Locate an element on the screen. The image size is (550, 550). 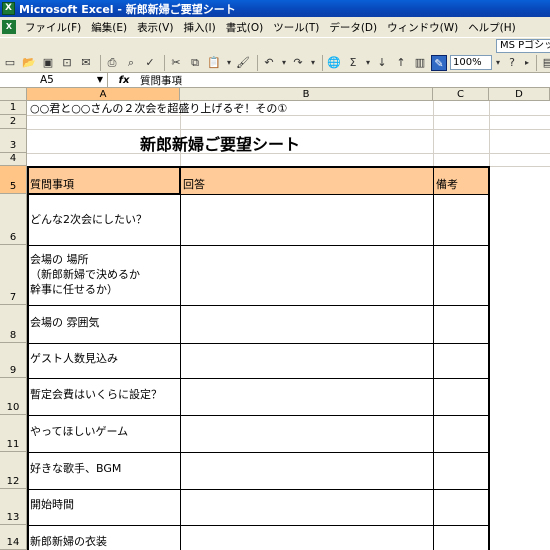
menu-format: 書式(O) is located at coordinates (244, 27).